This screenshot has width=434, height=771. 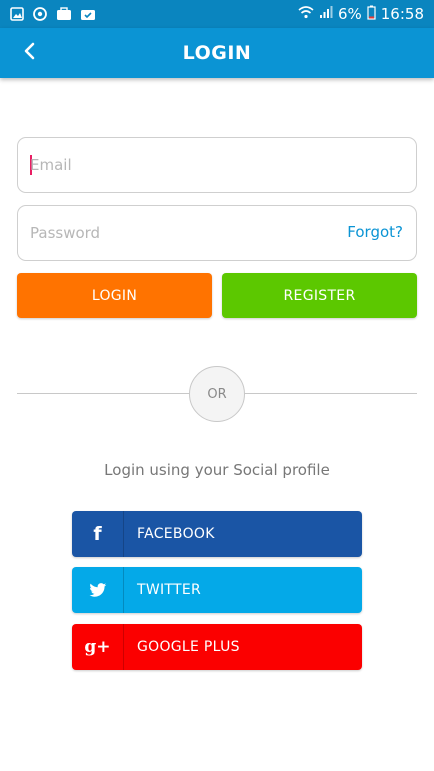 I want to click on sync-icon, so click(x=40, y=14).